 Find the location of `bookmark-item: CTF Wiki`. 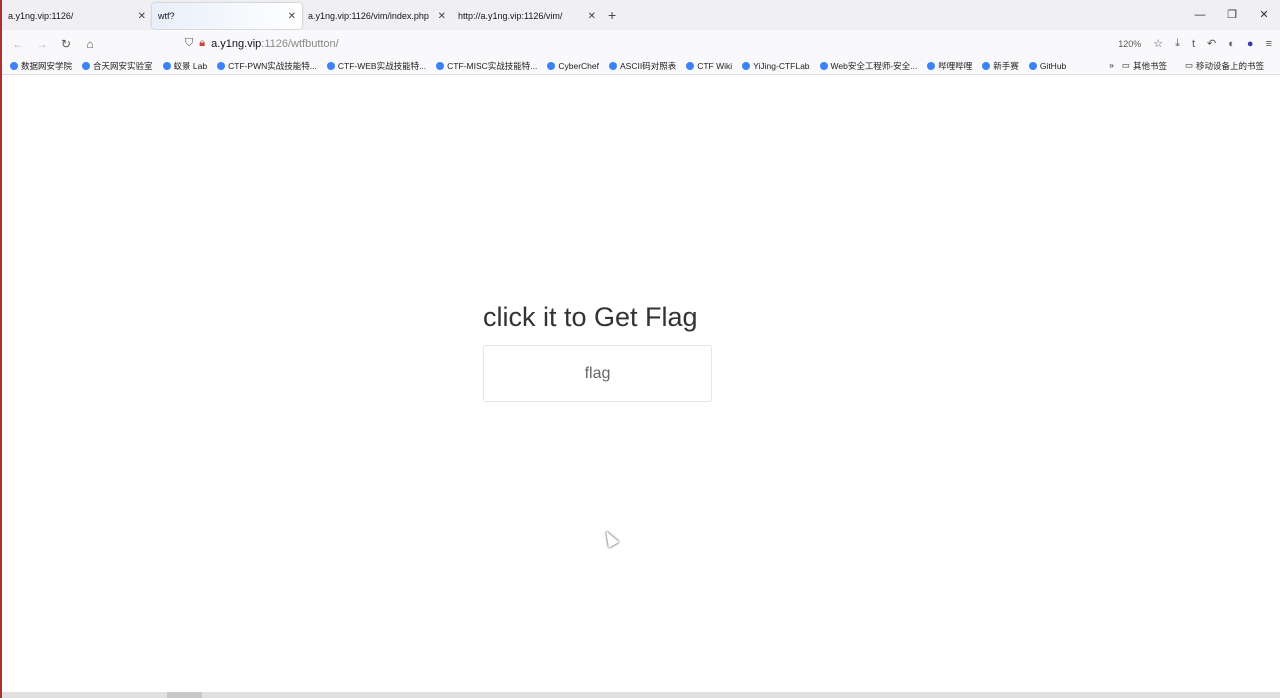

bookmark-item: CTF Wiki is located at coordinates (709, 66).